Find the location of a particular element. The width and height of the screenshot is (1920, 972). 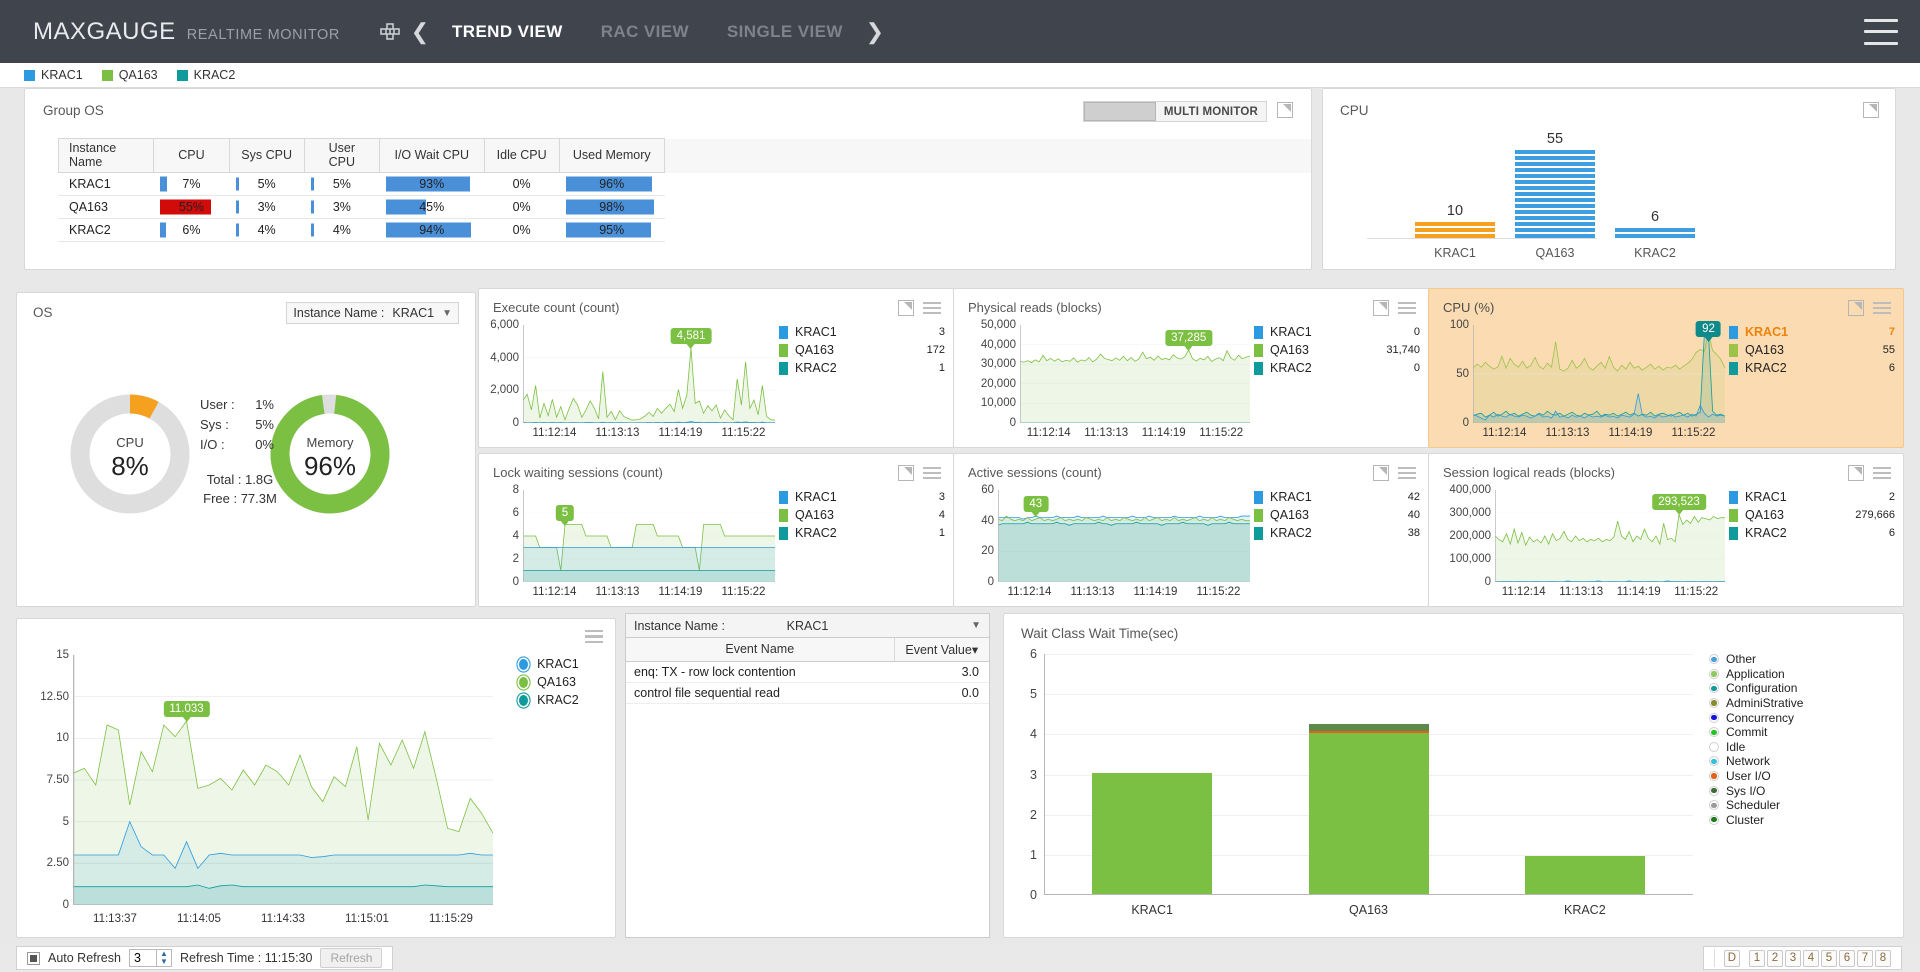

page-button-3: 3 is located at coordinates (1793, 958).